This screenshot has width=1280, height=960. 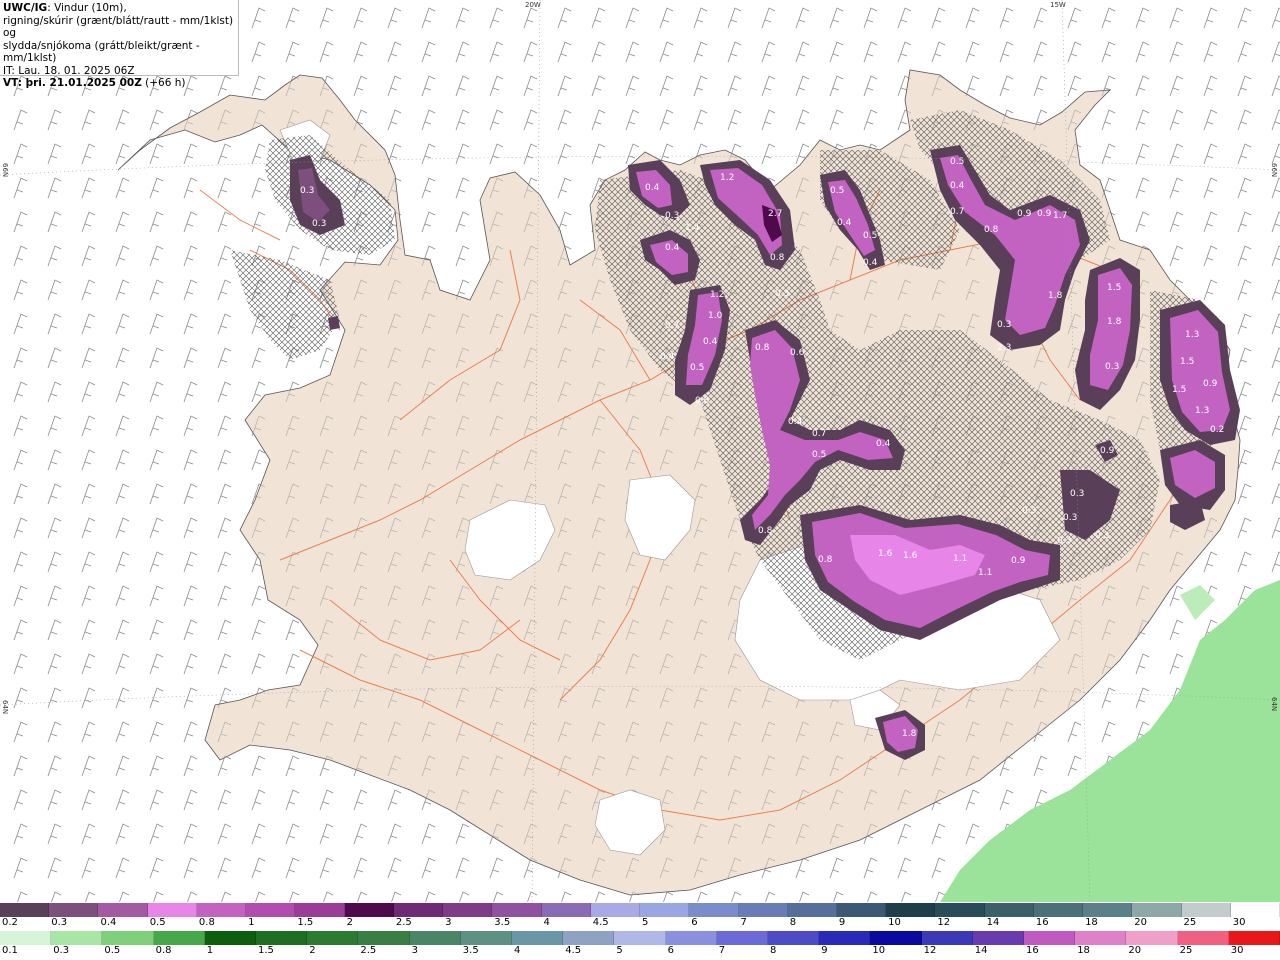 I want to click on precip-label: 2.3, so click(x=1004, y=348).